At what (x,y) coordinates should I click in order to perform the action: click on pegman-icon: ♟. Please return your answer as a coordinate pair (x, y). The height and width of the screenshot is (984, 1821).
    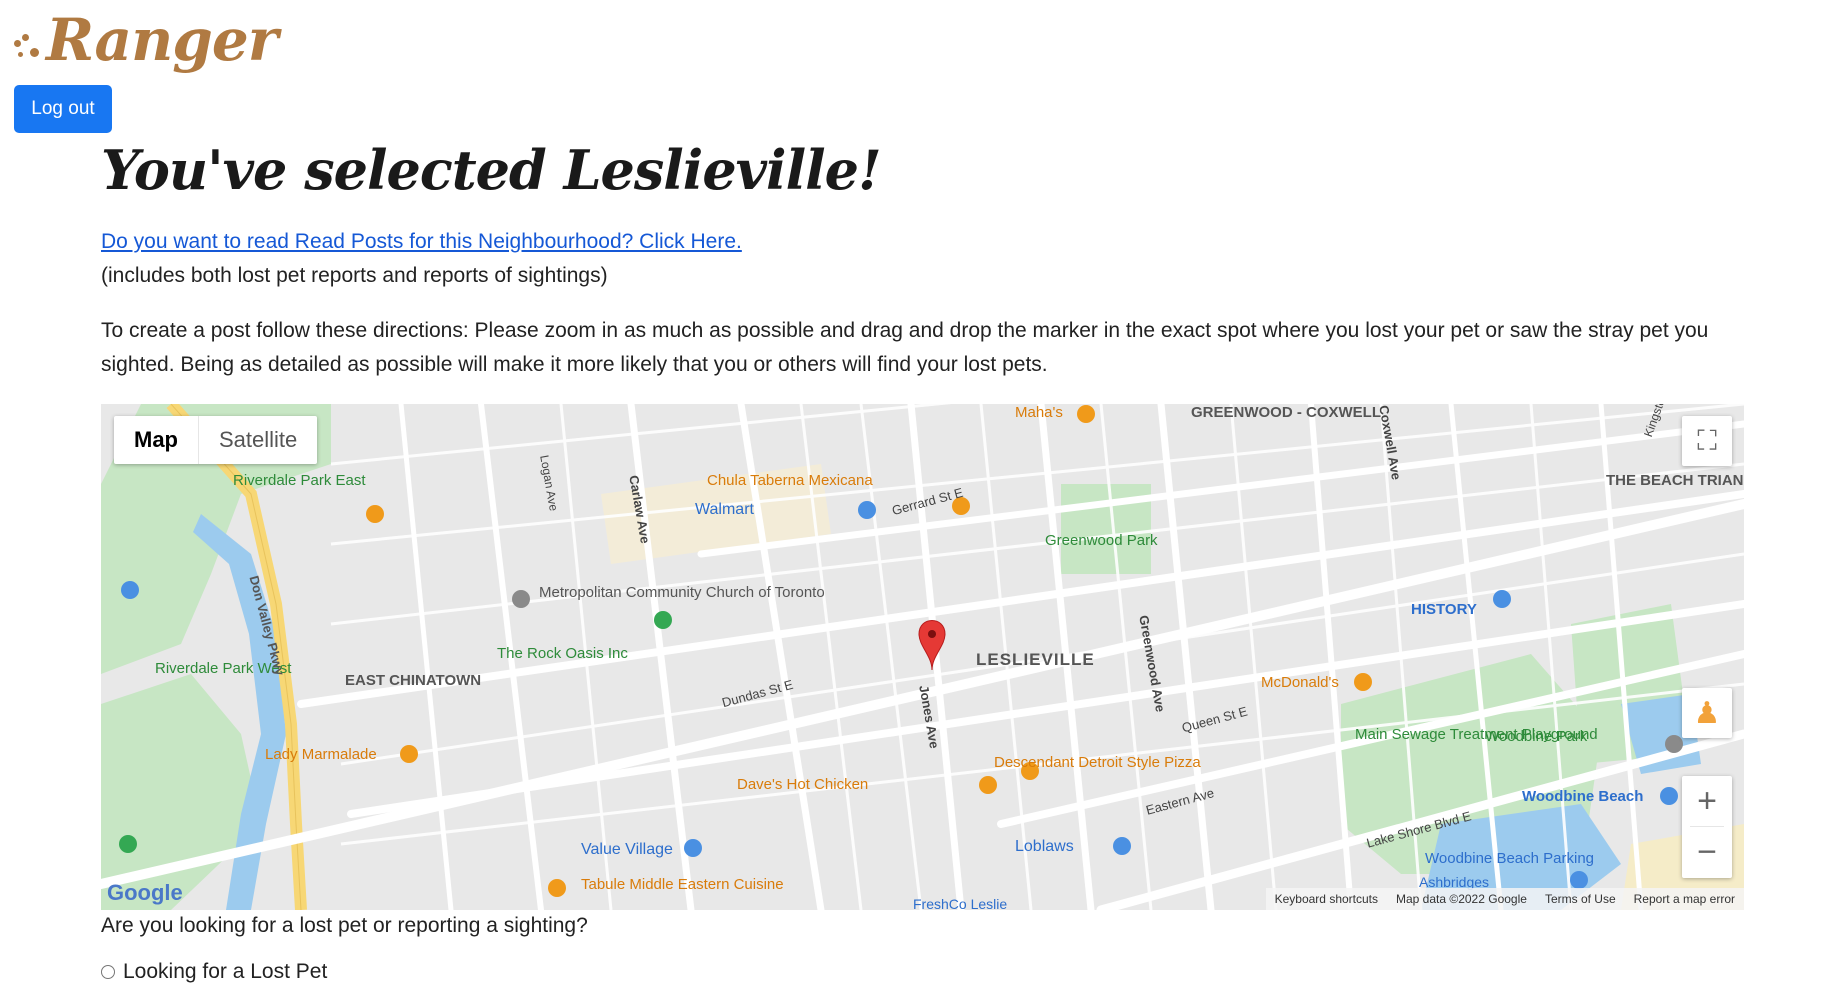
    Looking at the image, I should click on (1707, 713).